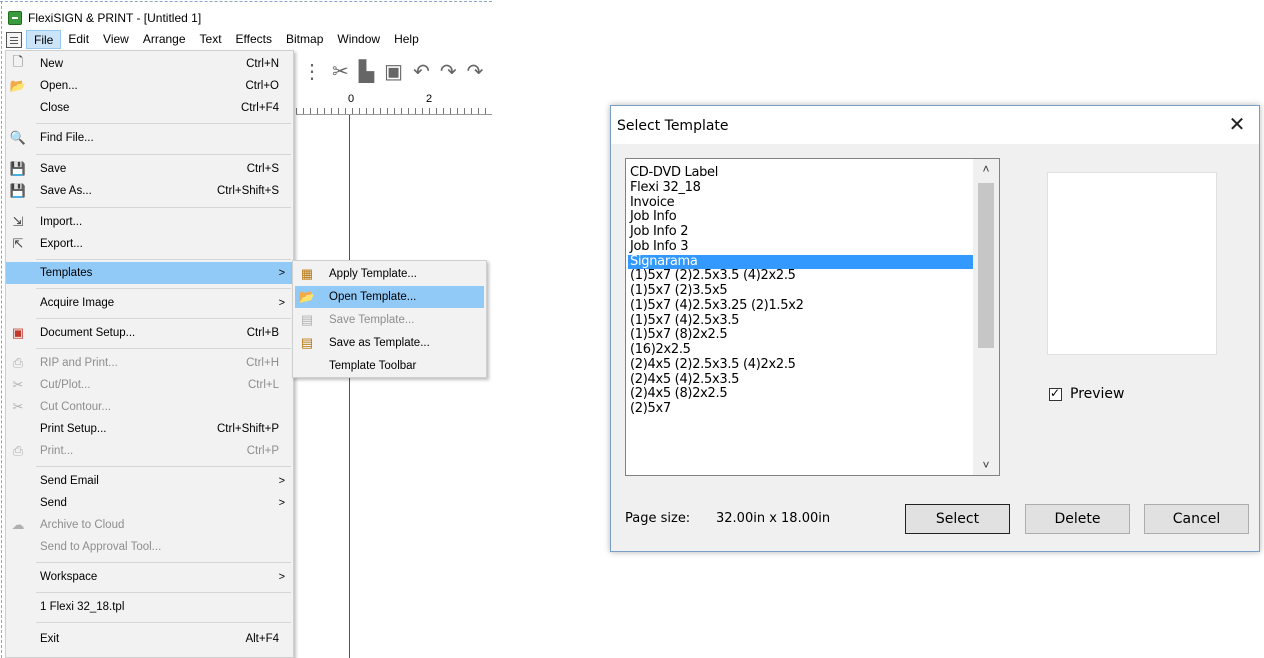  I want to click on preview-checkbox: Preview, so click(1087, 394).